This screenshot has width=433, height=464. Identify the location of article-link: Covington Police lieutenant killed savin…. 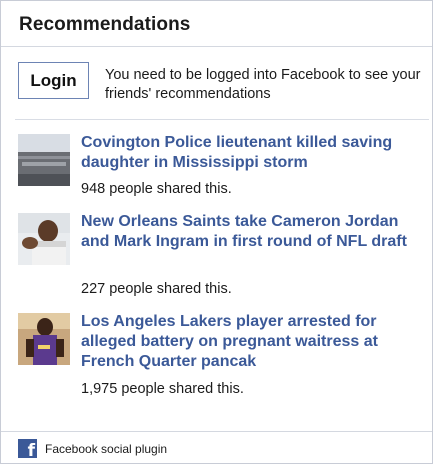
(251, 153).